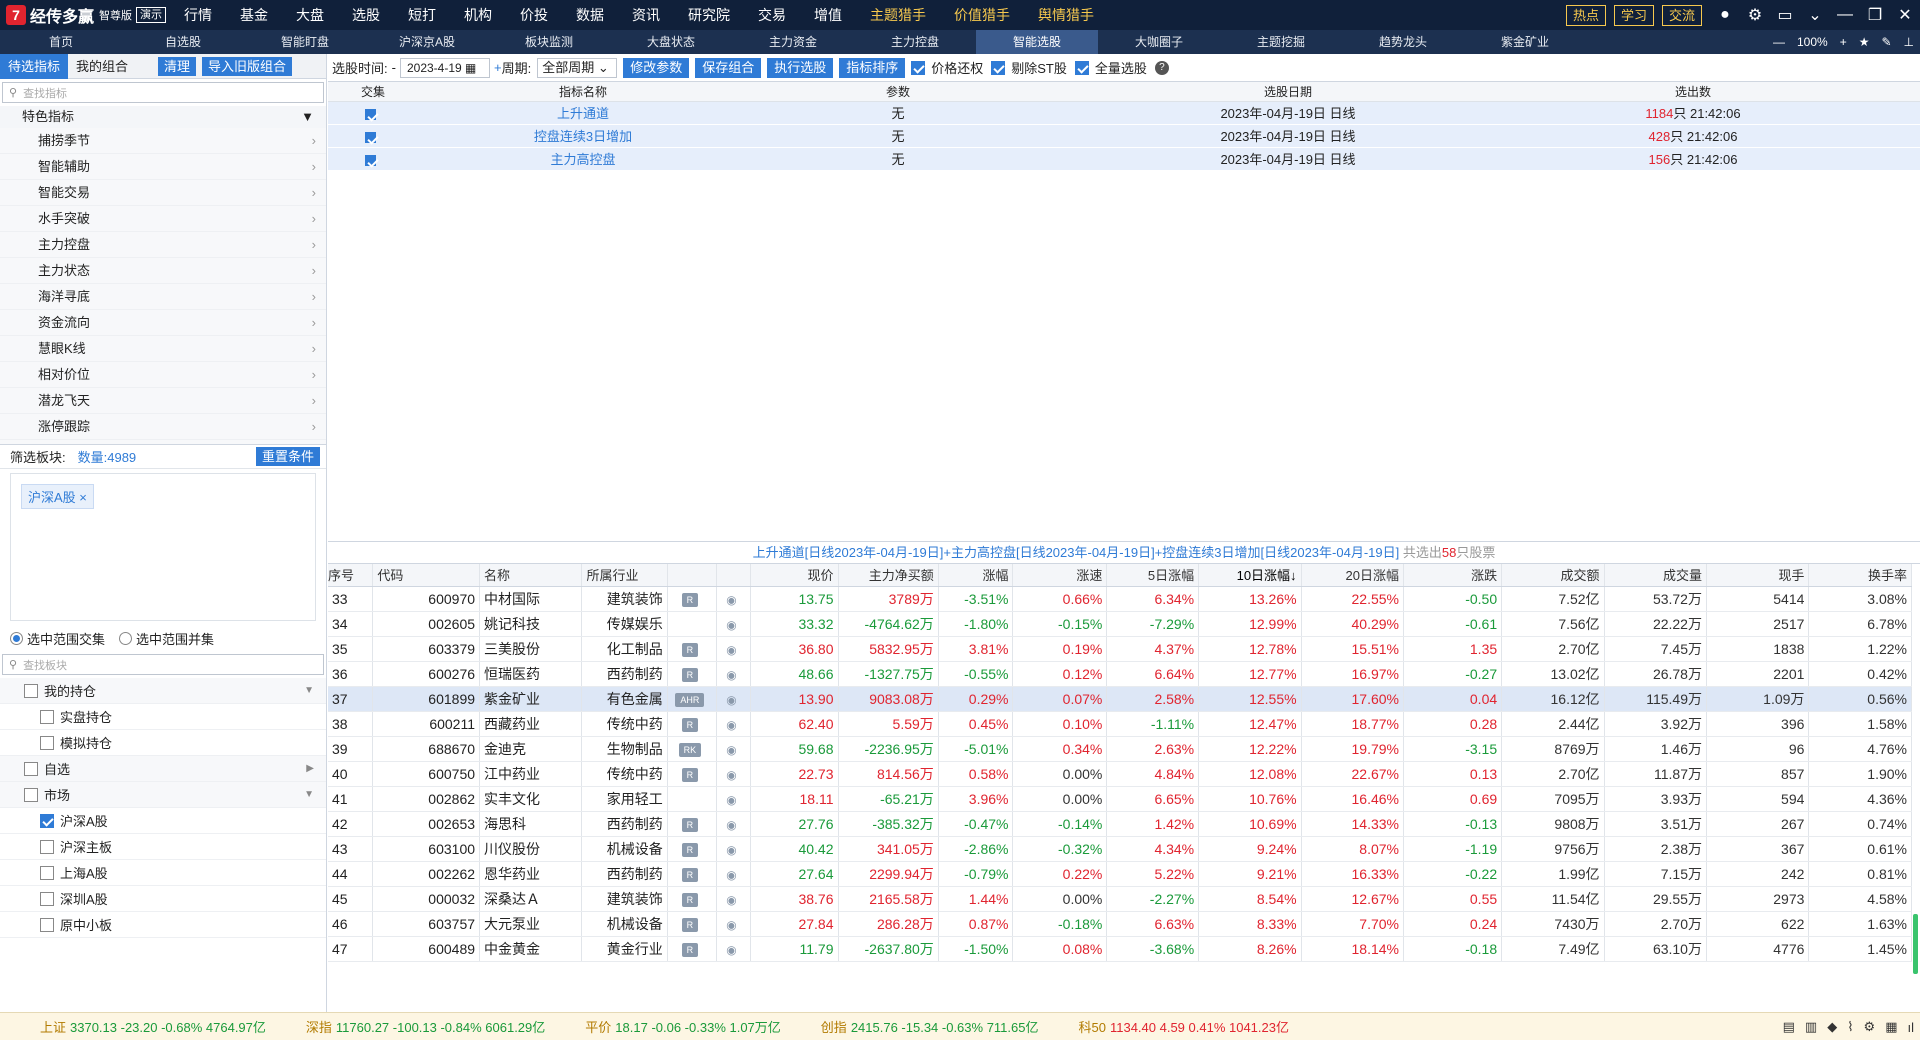  What do you see at coordinates (1110, 67) in the screenshot?
I see `full-selection-option: 全量选股` at bounding box center [1110, 67].